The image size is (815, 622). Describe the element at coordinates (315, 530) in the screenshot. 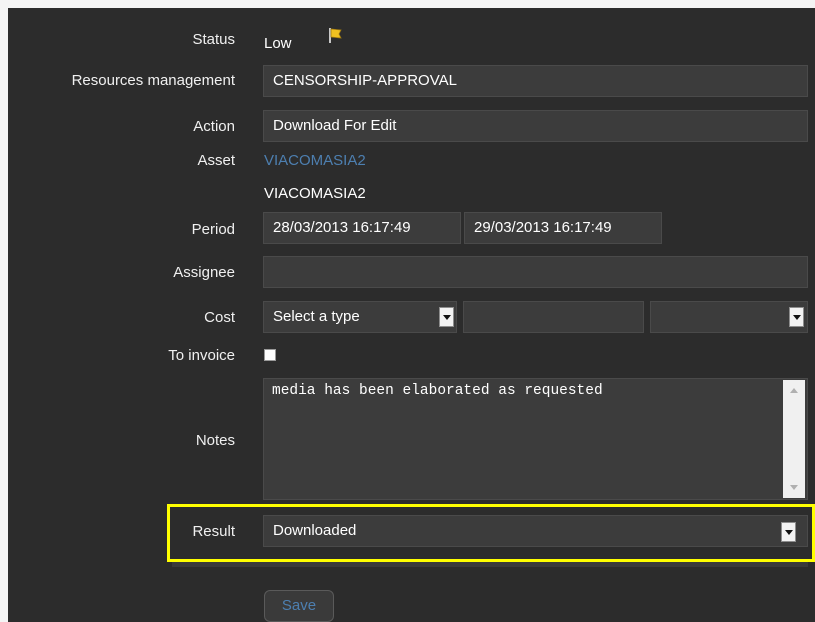

I see `result-value: Downloaded` at that location.